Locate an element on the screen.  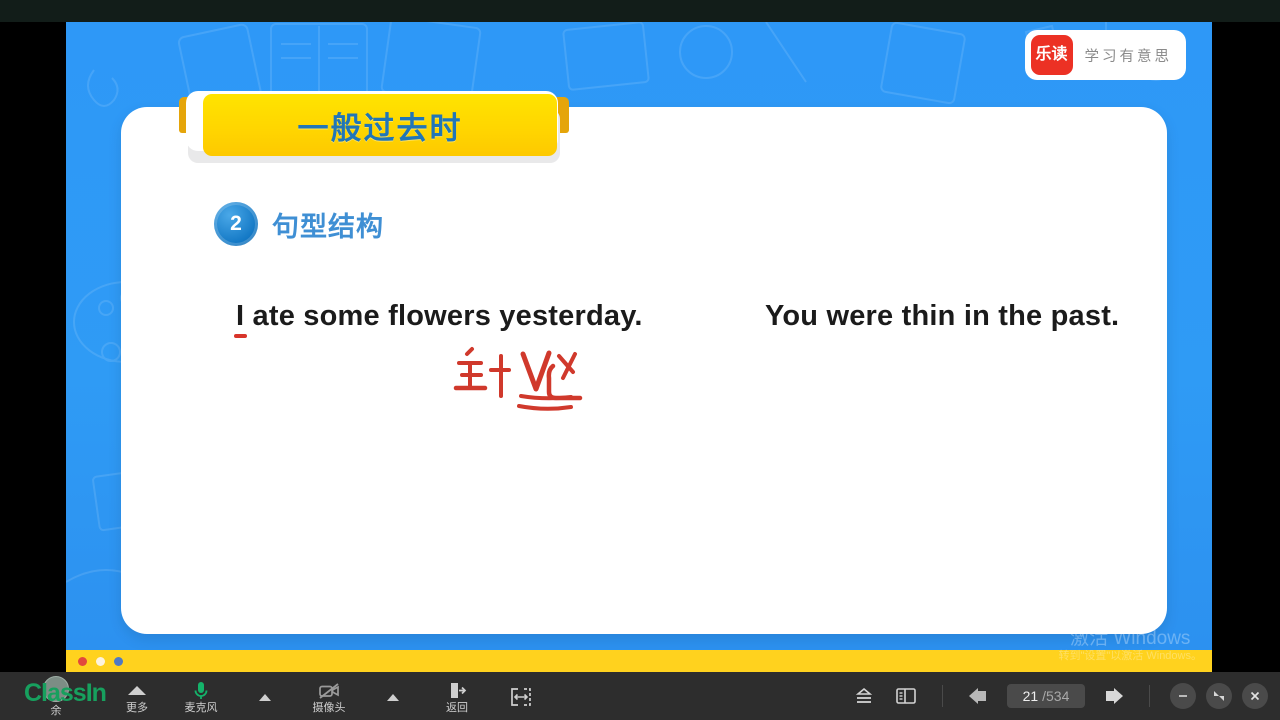
toolbar-item-return: 返回 is located at coordinates (457, 697).